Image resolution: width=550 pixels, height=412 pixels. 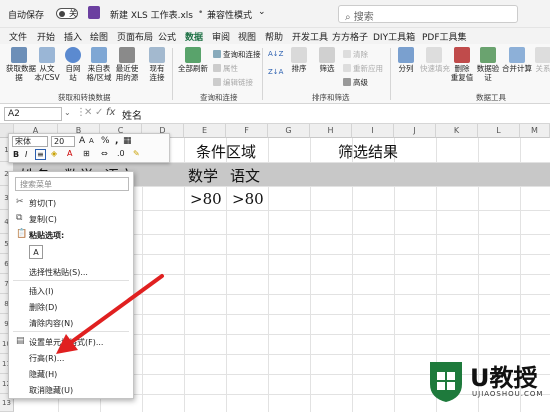 What do you see at coordinates (110, 314) in the screenshot?
I see `annotation-arrow` at bounding box center [110, 314].